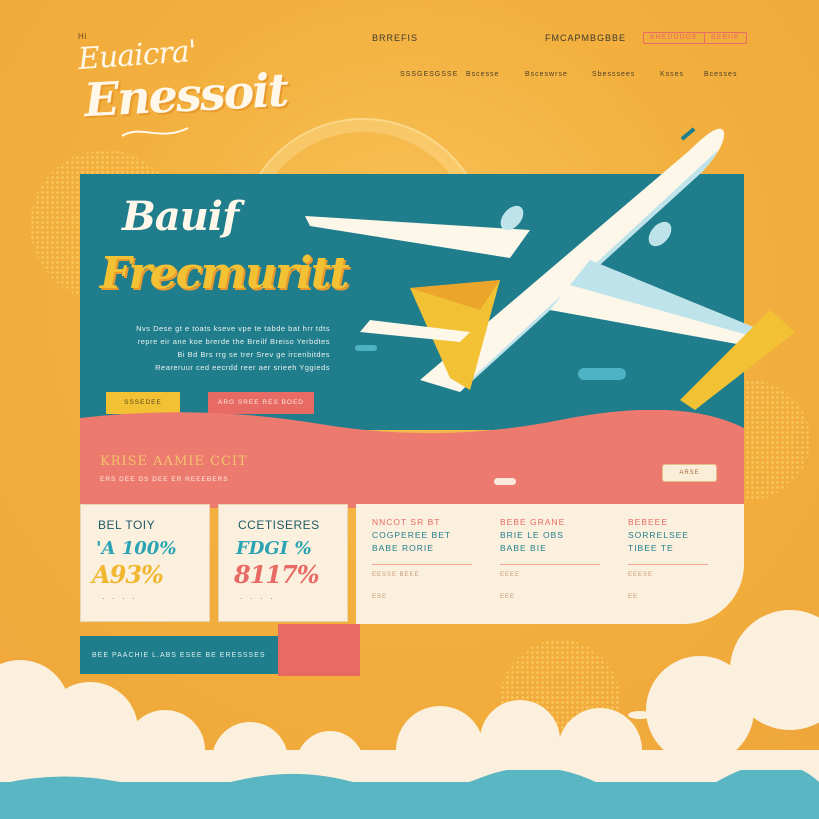 This screenshot has width=819, height=819. Describe the element at coordinates (532, 535) in the screenshot. I see `info-column-title: BEBE GRANE BRIE LE OBS BABE BIE` at that location.